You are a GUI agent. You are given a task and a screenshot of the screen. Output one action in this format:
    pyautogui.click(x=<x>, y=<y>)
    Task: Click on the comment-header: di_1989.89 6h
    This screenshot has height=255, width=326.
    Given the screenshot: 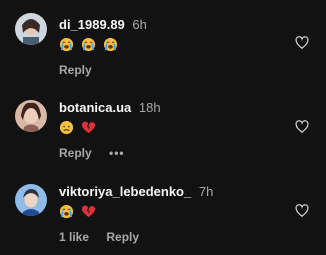 What is the action you would take?
    pyautogui.click(x=103, y=25)
    